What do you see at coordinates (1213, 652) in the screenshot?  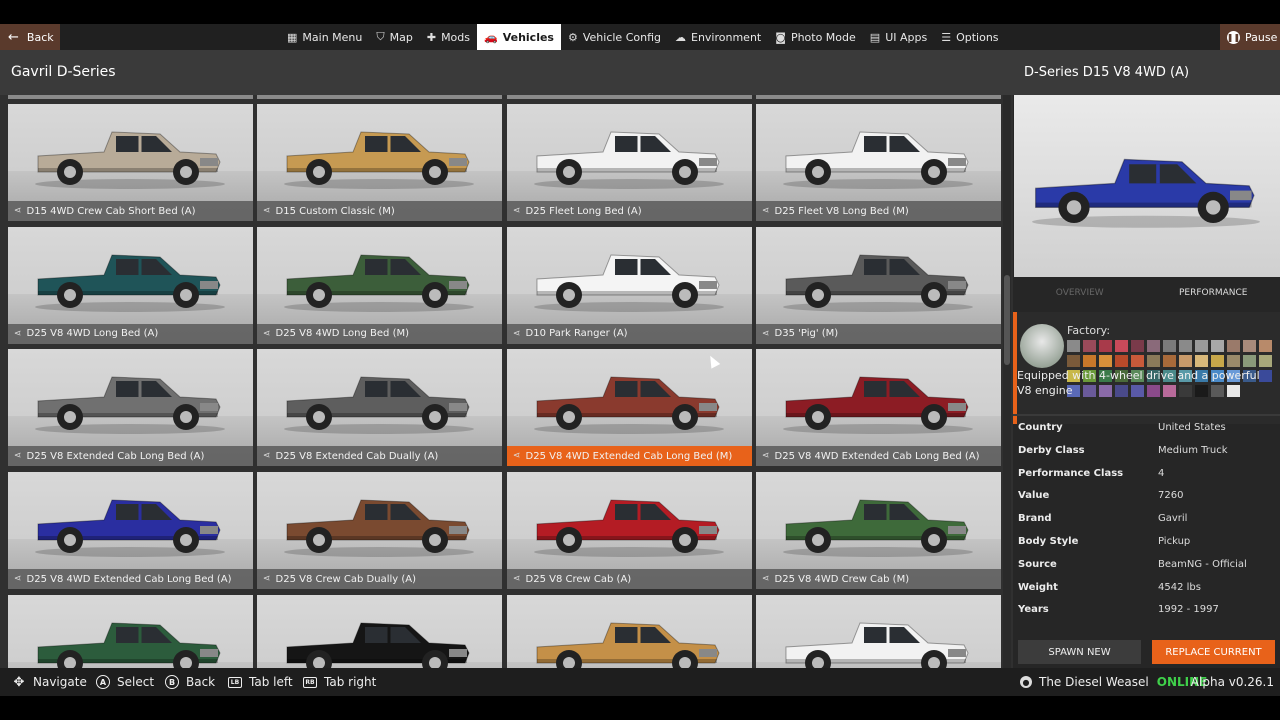 I see `replace-current-button: REPLACE CURRENT` at bounding box center [1213, 652].